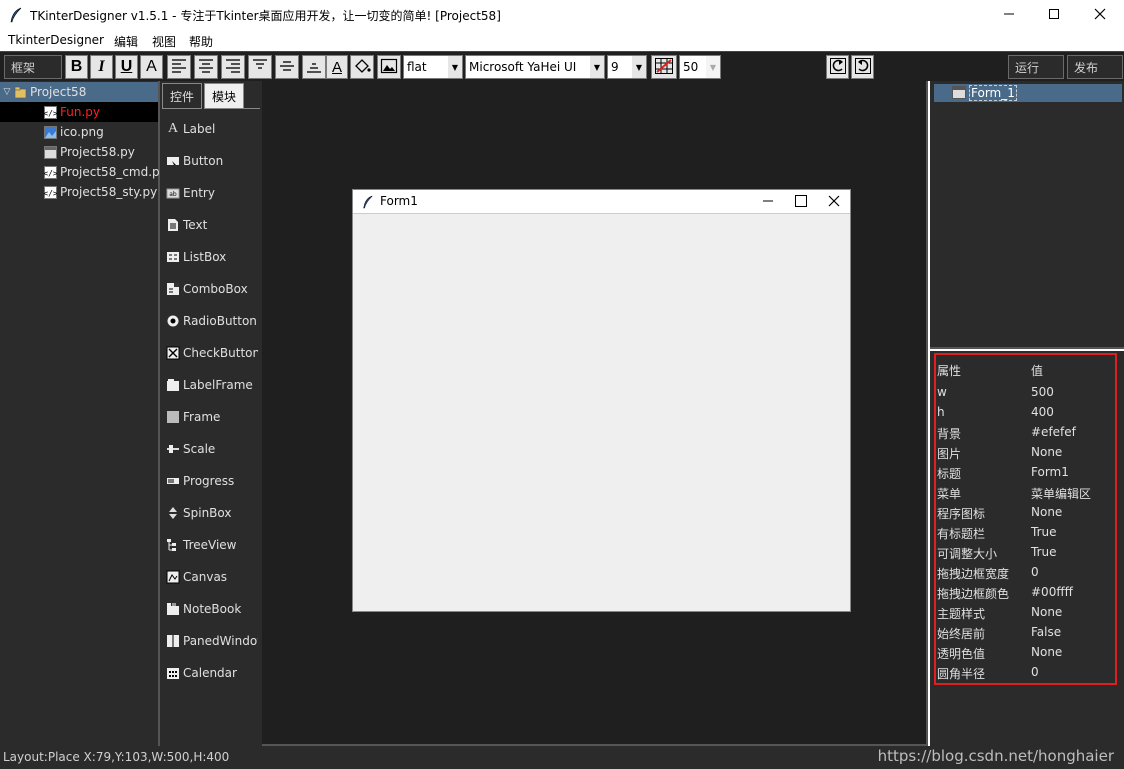 The width and height of the screenshot is (1124, 769). I want to click on tree-item-project58-cmd-py: </> Project58_cmd.py, so click(104, 172).